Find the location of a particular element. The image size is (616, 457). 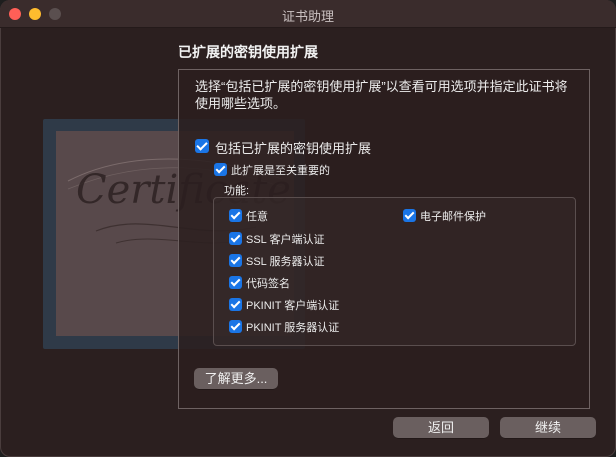

feature-ssl-client-label: SSL 客户端认证 is located at coordinates (285, 239).